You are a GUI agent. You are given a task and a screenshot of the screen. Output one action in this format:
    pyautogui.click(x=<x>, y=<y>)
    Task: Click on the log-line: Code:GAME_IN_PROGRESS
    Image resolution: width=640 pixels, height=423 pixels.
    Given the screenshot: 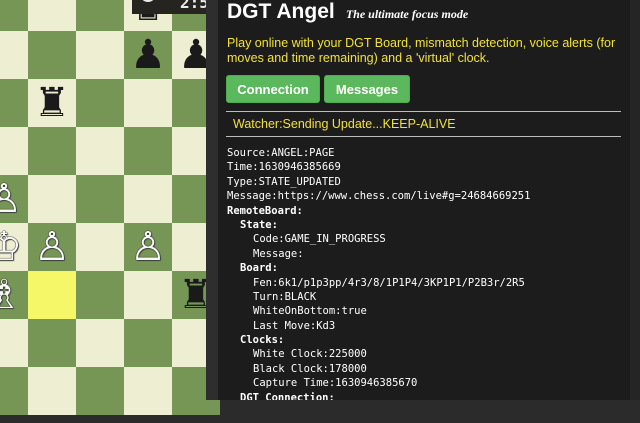 What is the action you would take?
    pyautogui.click(x=319, y=239)
    